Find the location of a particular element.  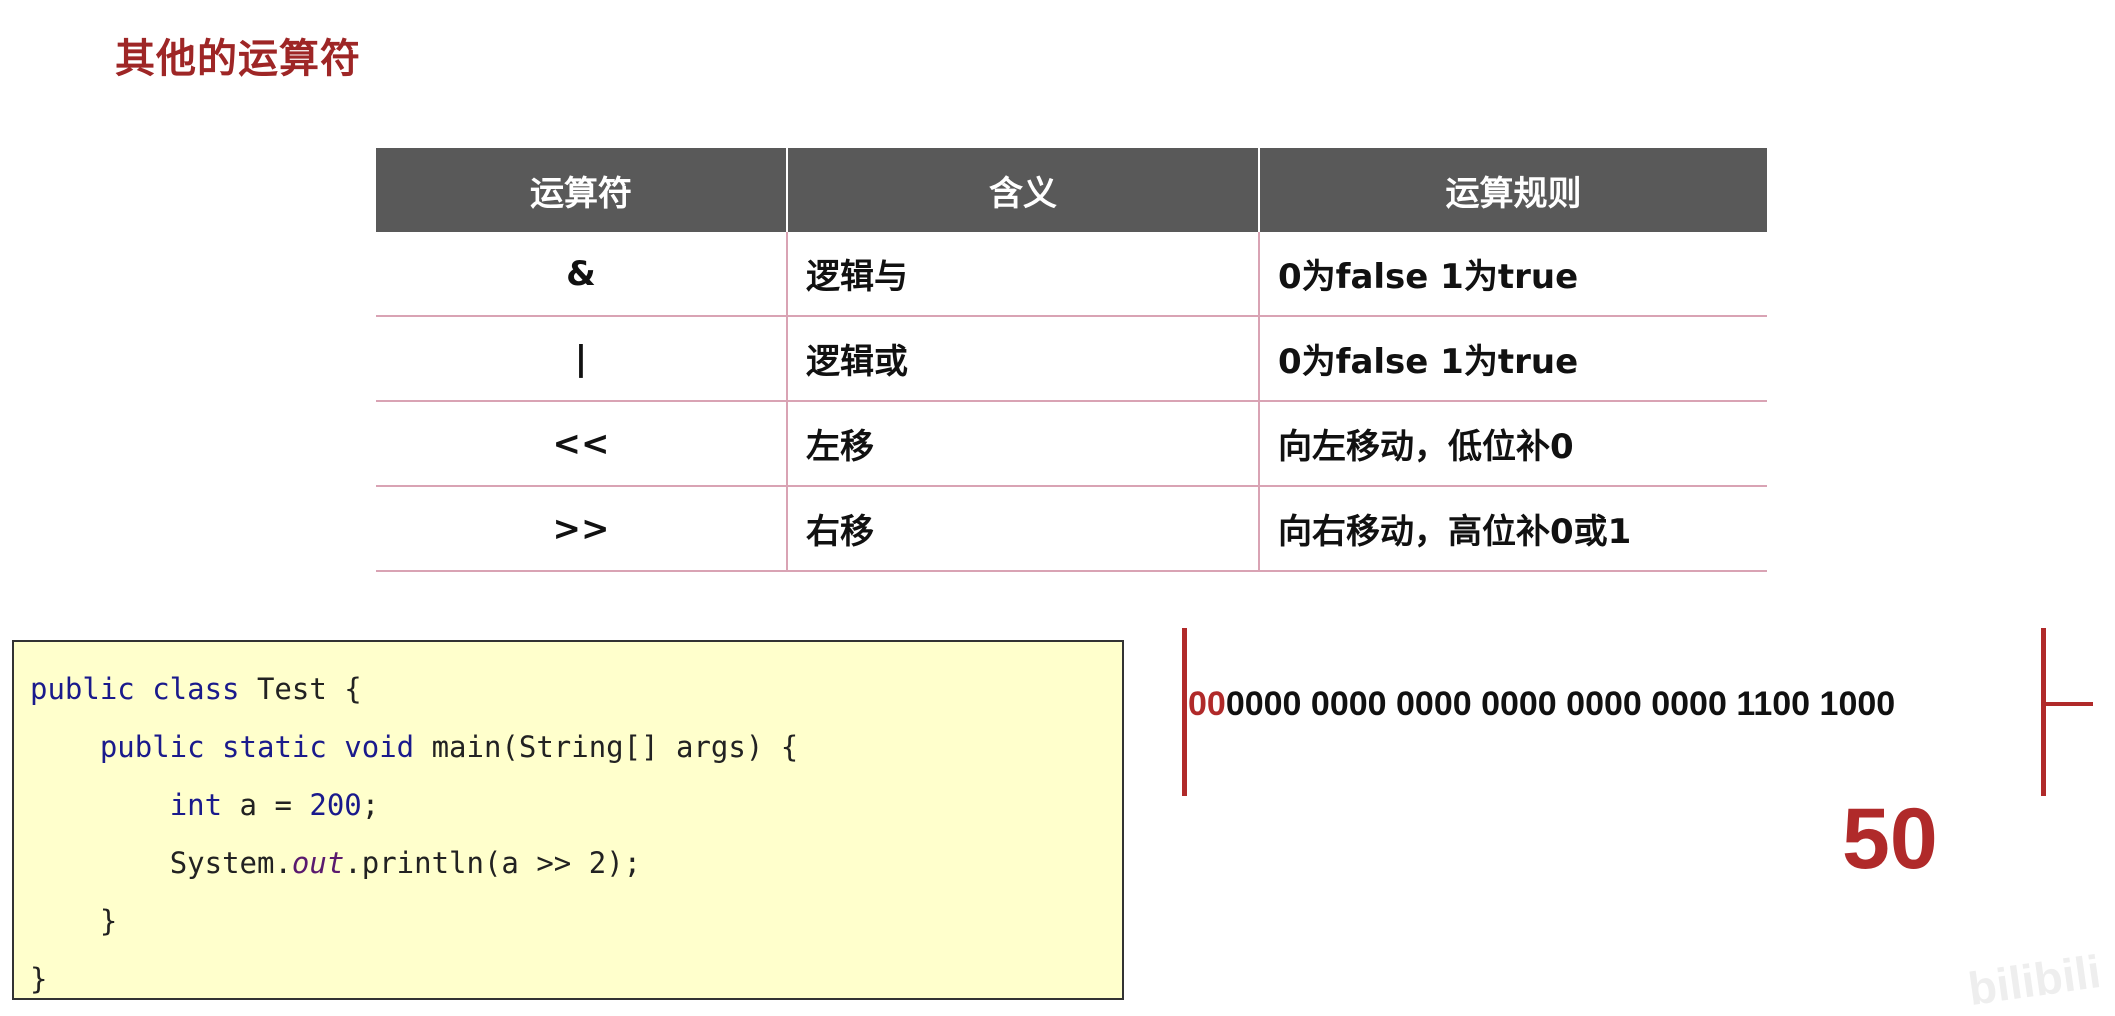

cell-operator: << is located at coordinates (582, 444).